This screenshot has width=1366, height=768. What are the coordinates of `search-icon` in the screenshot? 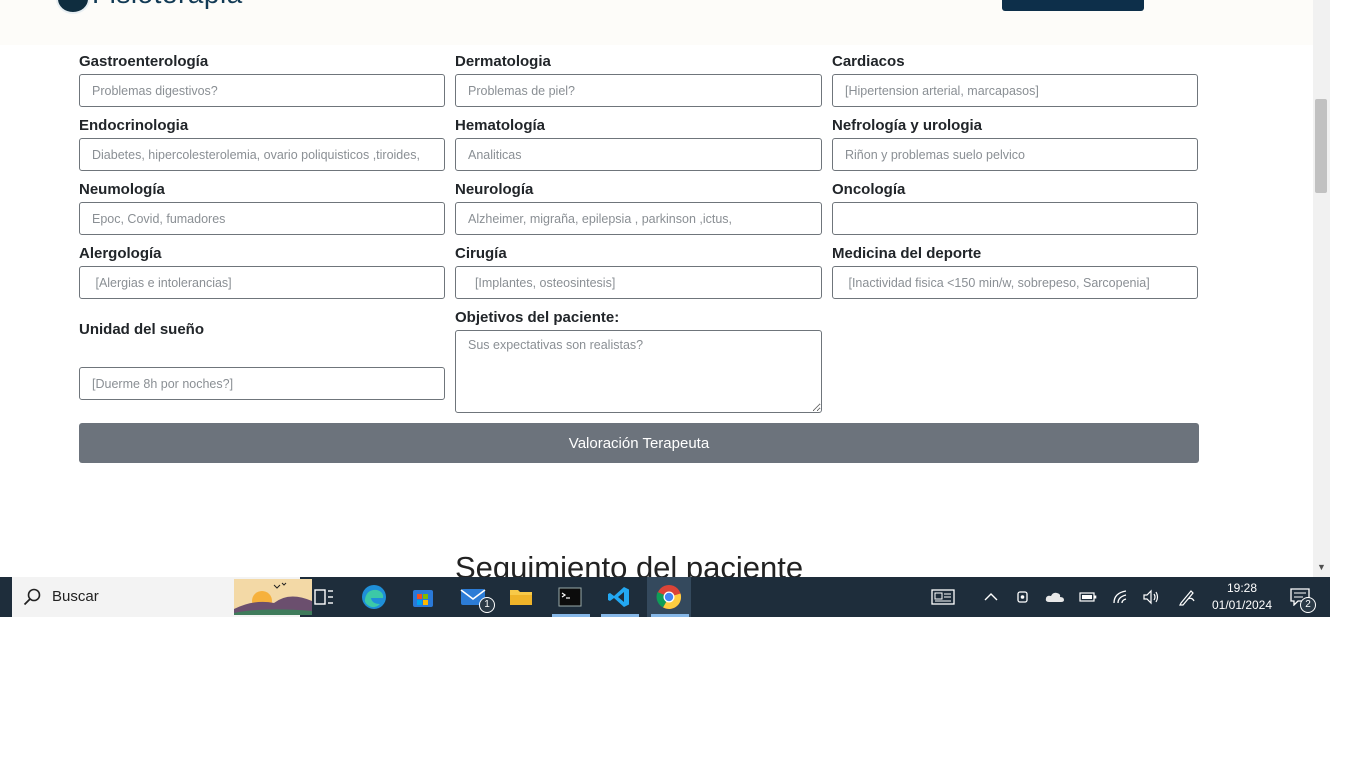 It's located at (32, 597).